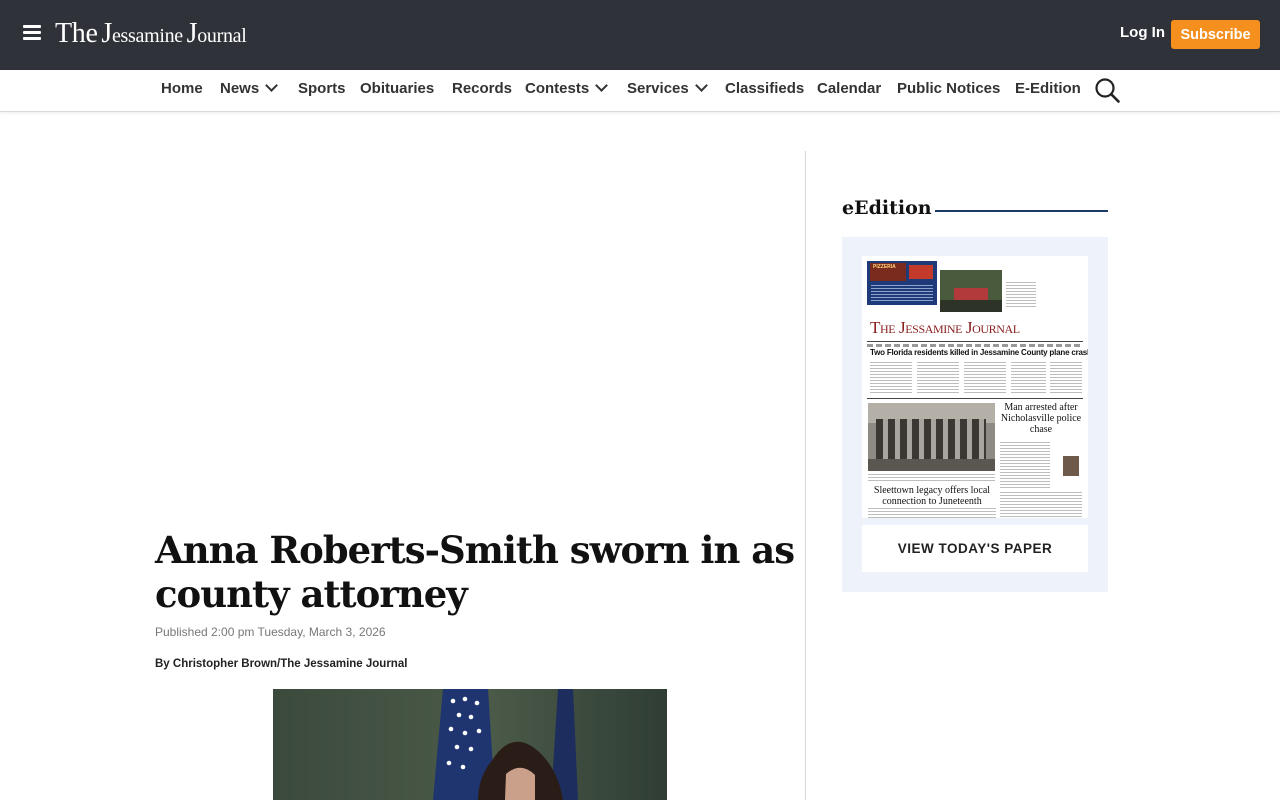  What do you see at coordinates (1107, 90) in the screenshot?
I see `search-icon` at bounding box center [1107, 90].